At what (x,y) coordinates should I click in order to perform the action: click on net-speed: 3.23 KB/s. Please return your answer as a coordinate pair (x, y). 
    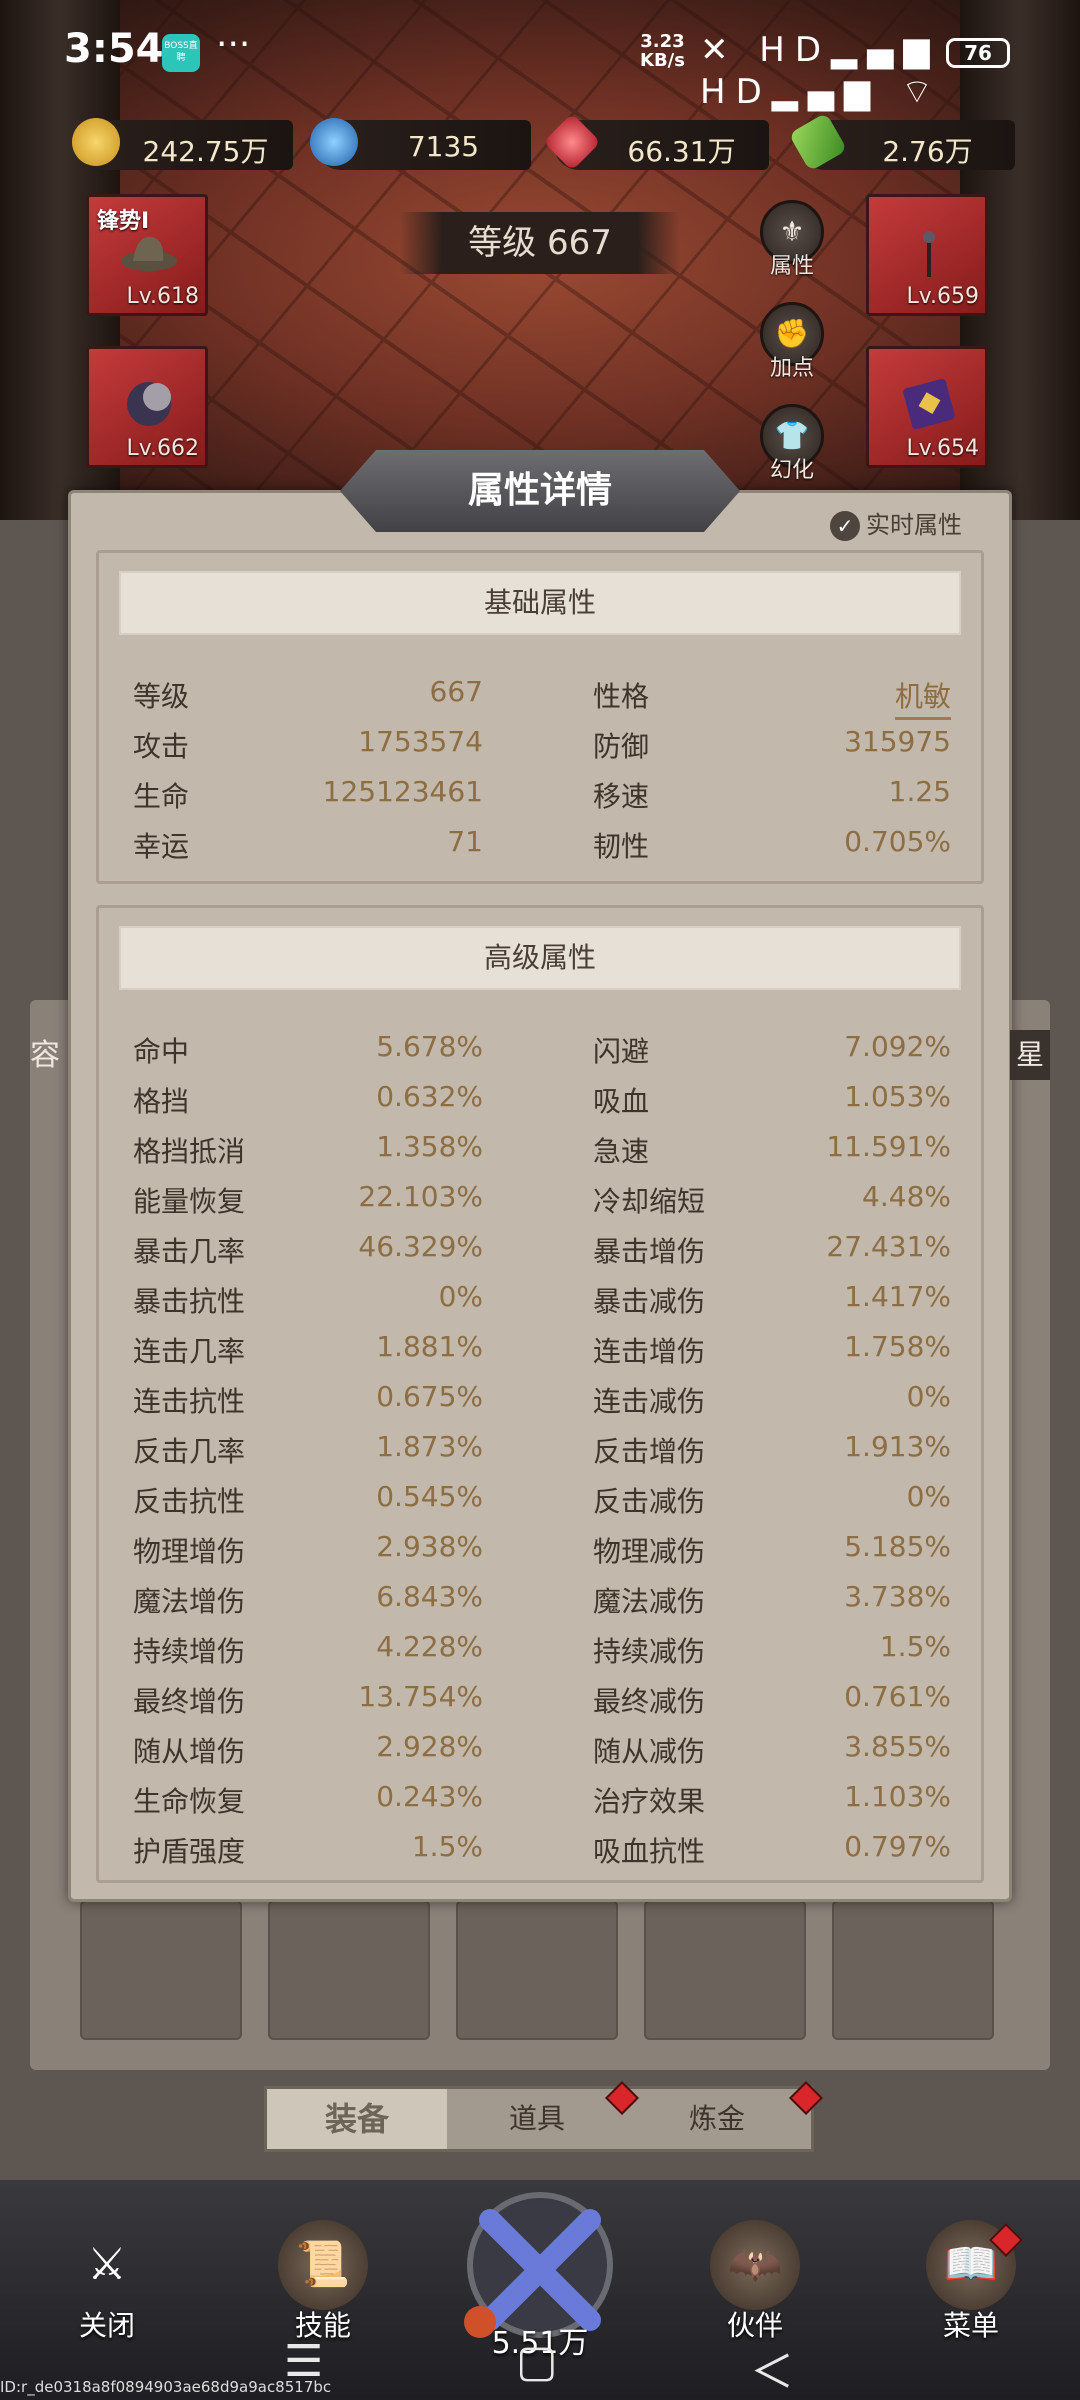
    Looking at the image, I should click on (662, 51).